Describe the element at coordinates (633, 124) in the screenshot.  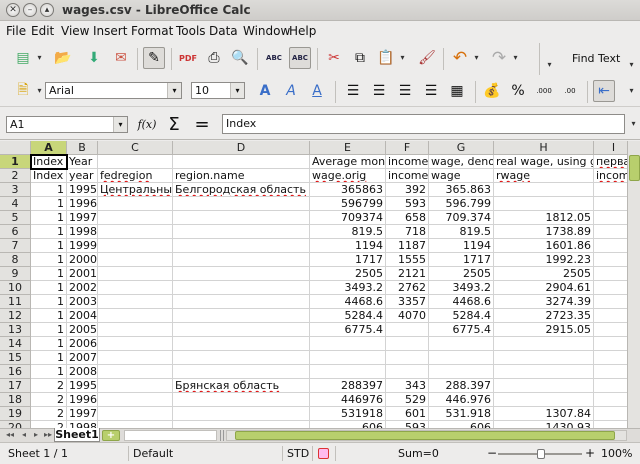
I see `expand-formula-icon: ▾` at that location.